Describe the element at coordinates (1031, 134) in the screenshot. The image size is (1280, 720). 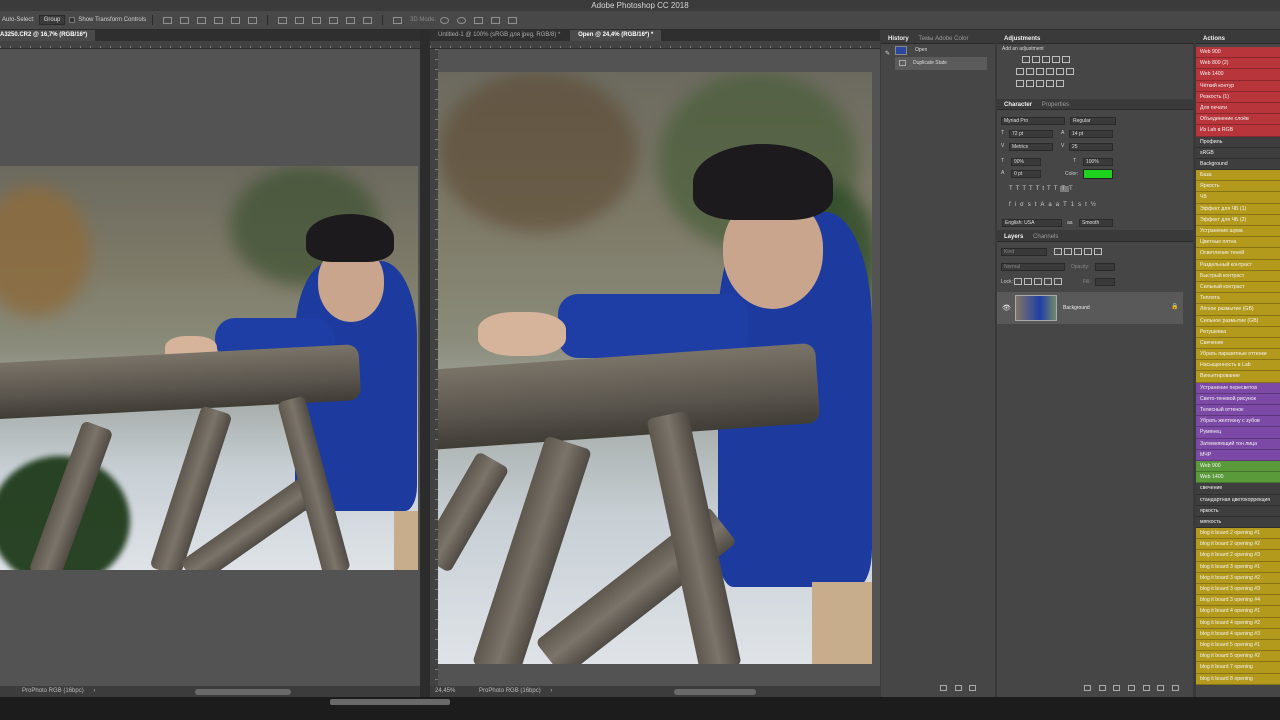
I see `font-size-field: 72 pt` at that location.